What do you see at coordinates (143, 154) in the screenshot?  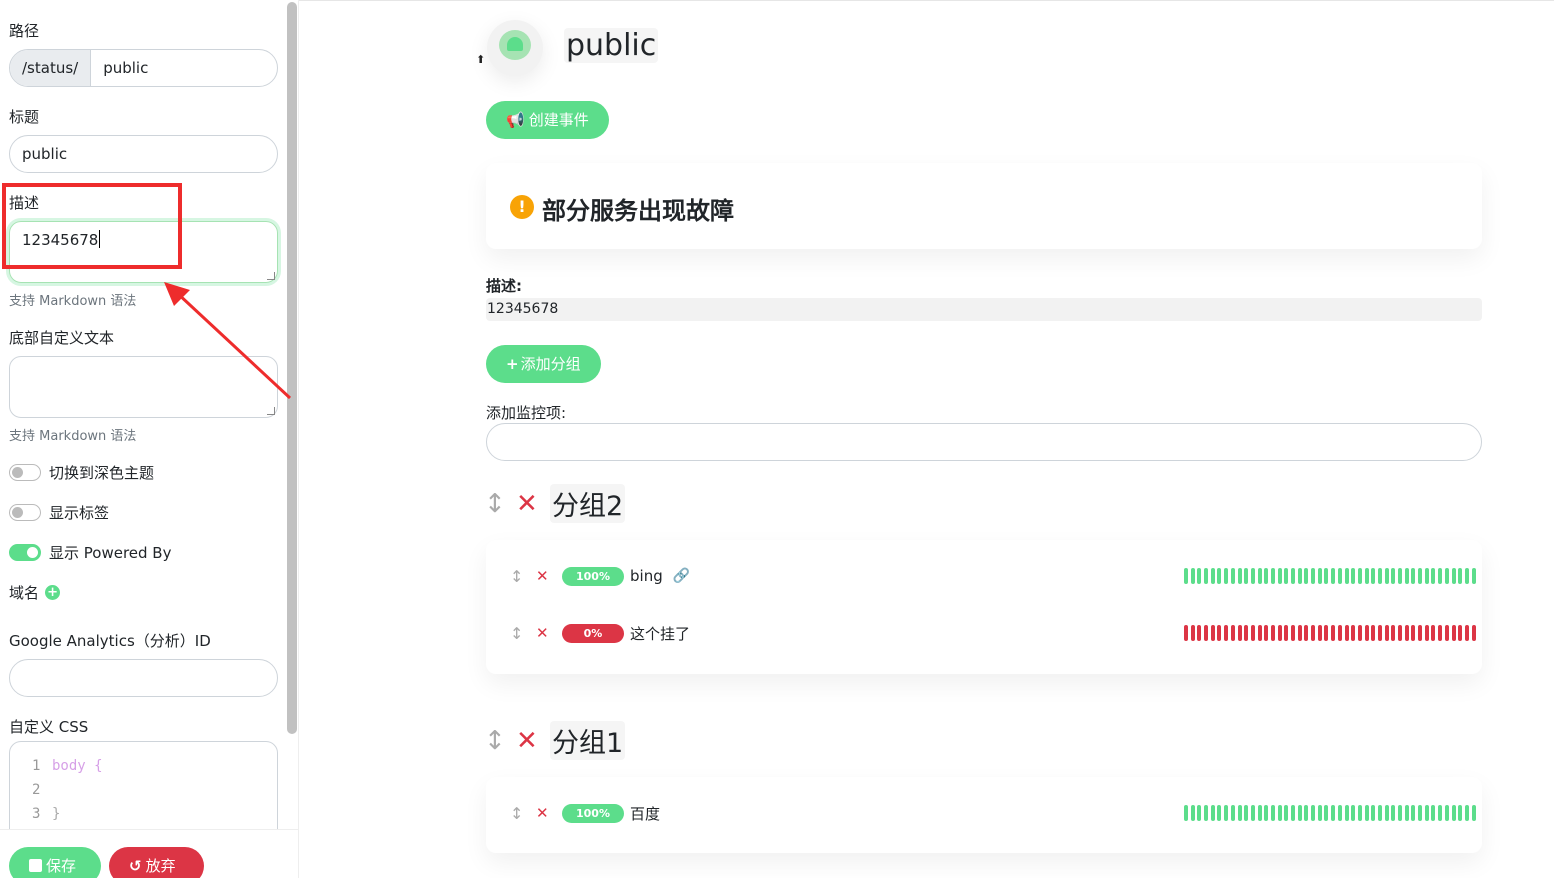 I see `title-input: public` at bounding box center [143, 154].